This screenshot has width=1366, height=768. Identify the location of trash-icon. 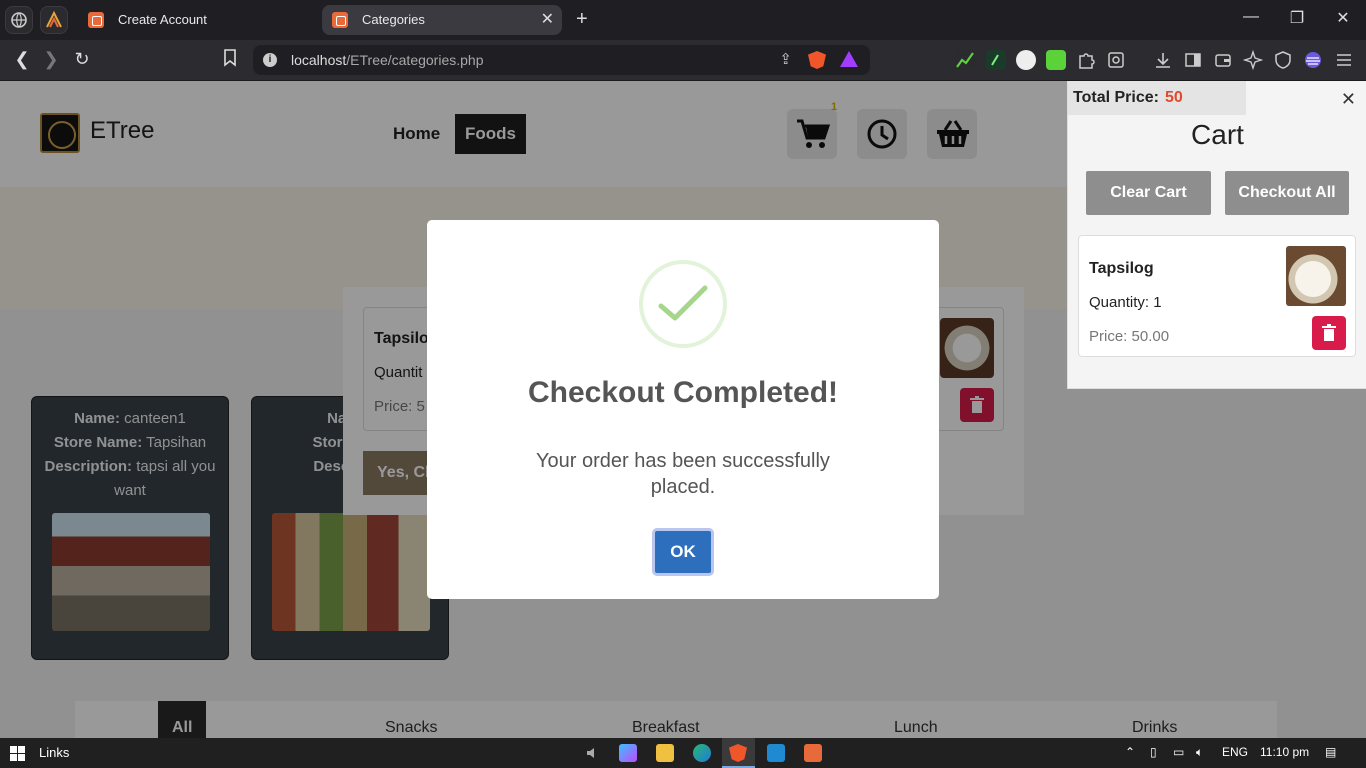
(1329, 333).